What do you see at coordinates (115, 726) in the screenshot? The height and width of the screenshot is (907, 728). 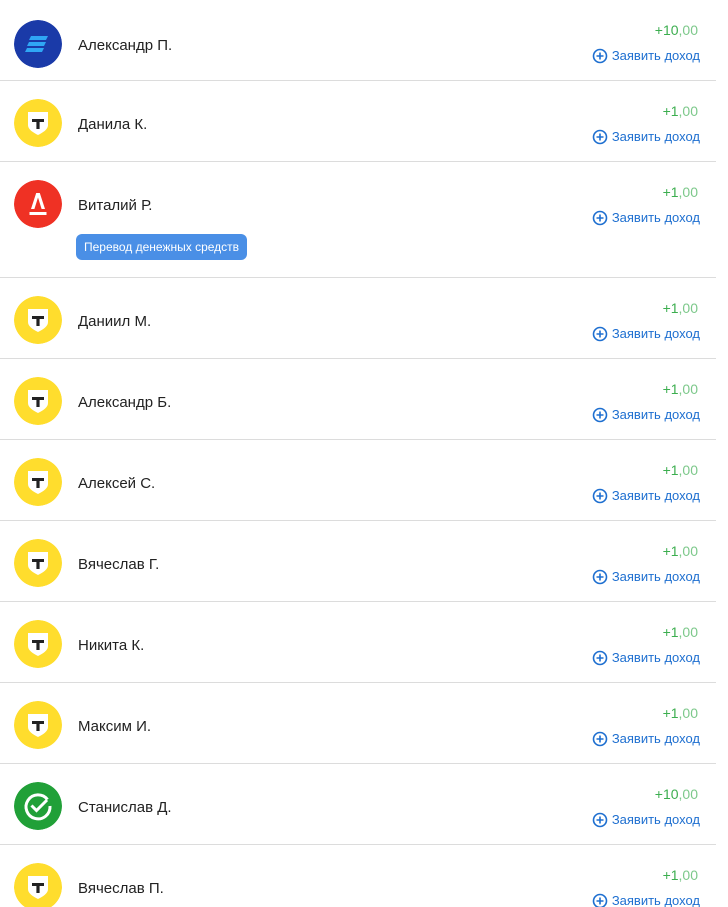 I see `sender-name: Максим И.` at bounding box center [115, 726].